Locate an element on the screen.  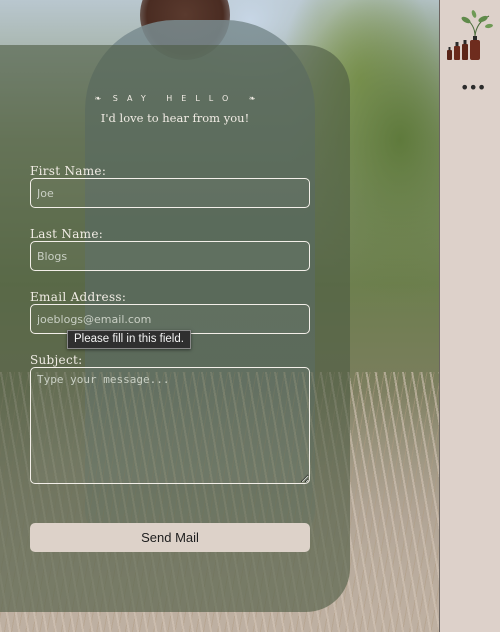
validation-tooltip: Please fill in this field. is located at coordinates (129, 339).